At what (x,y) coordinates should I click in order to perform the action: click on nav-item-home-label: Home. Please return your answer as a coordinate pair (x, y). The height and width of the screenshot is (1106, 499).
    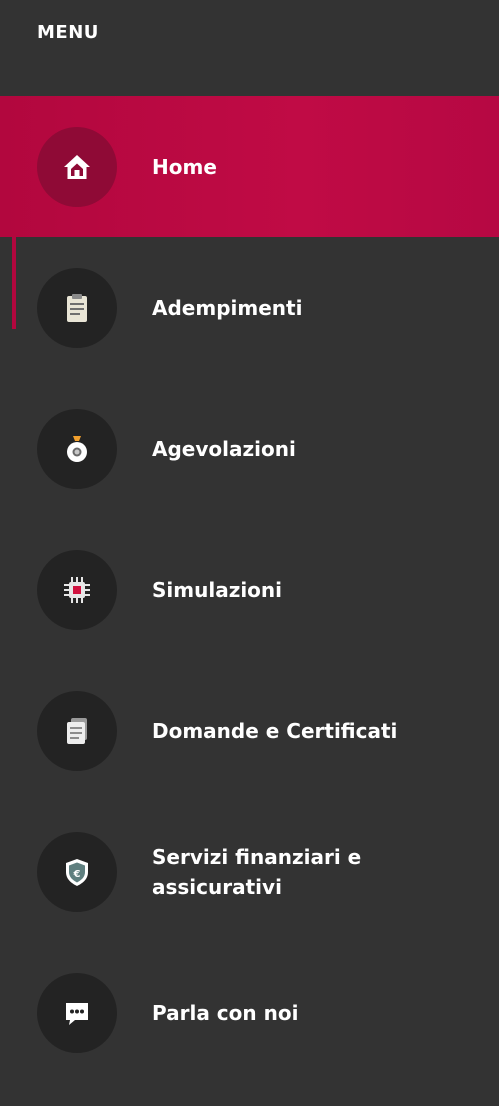
    Looking at the image, I should click on (184, 166).